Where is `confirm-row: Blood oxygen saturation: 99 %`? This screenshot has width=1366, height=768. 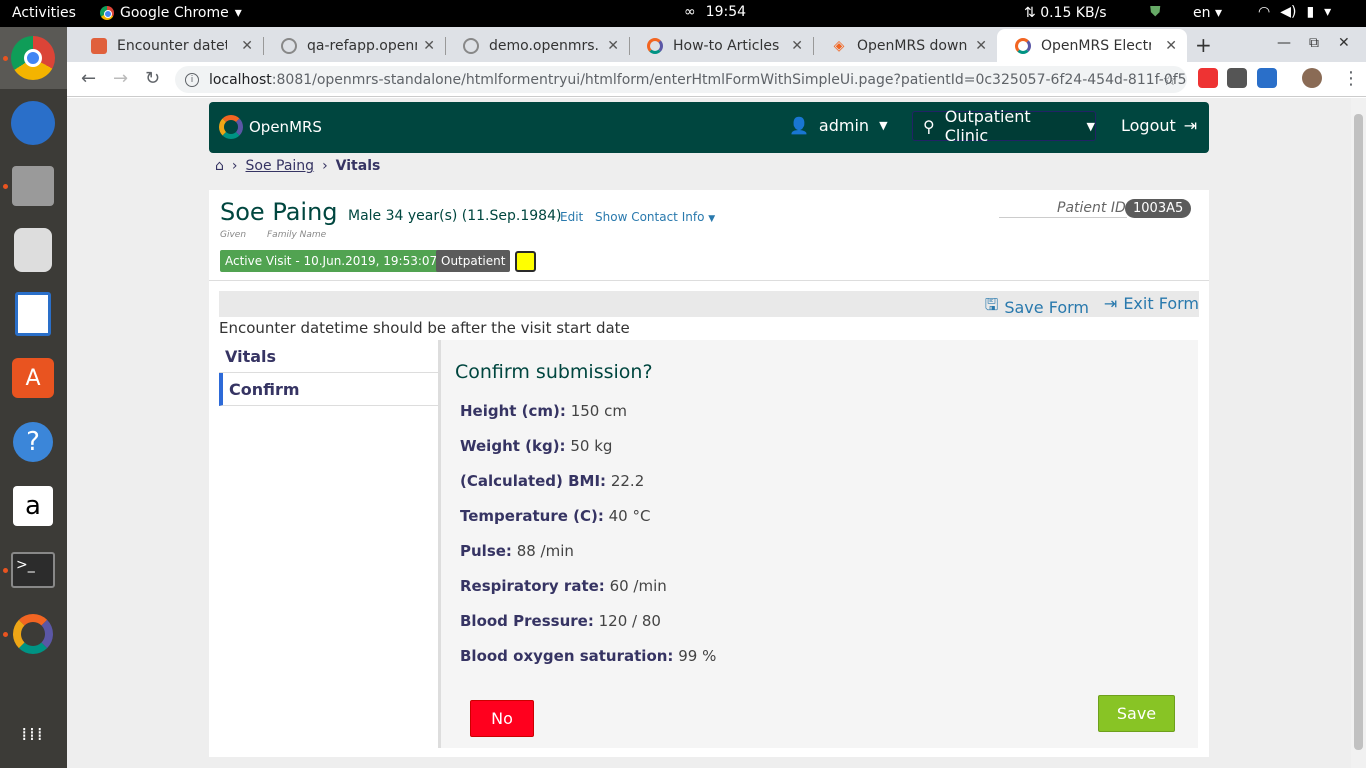
confirm-row: Blood oxygen saturation: 99 % is located at coordinates (588, 656).